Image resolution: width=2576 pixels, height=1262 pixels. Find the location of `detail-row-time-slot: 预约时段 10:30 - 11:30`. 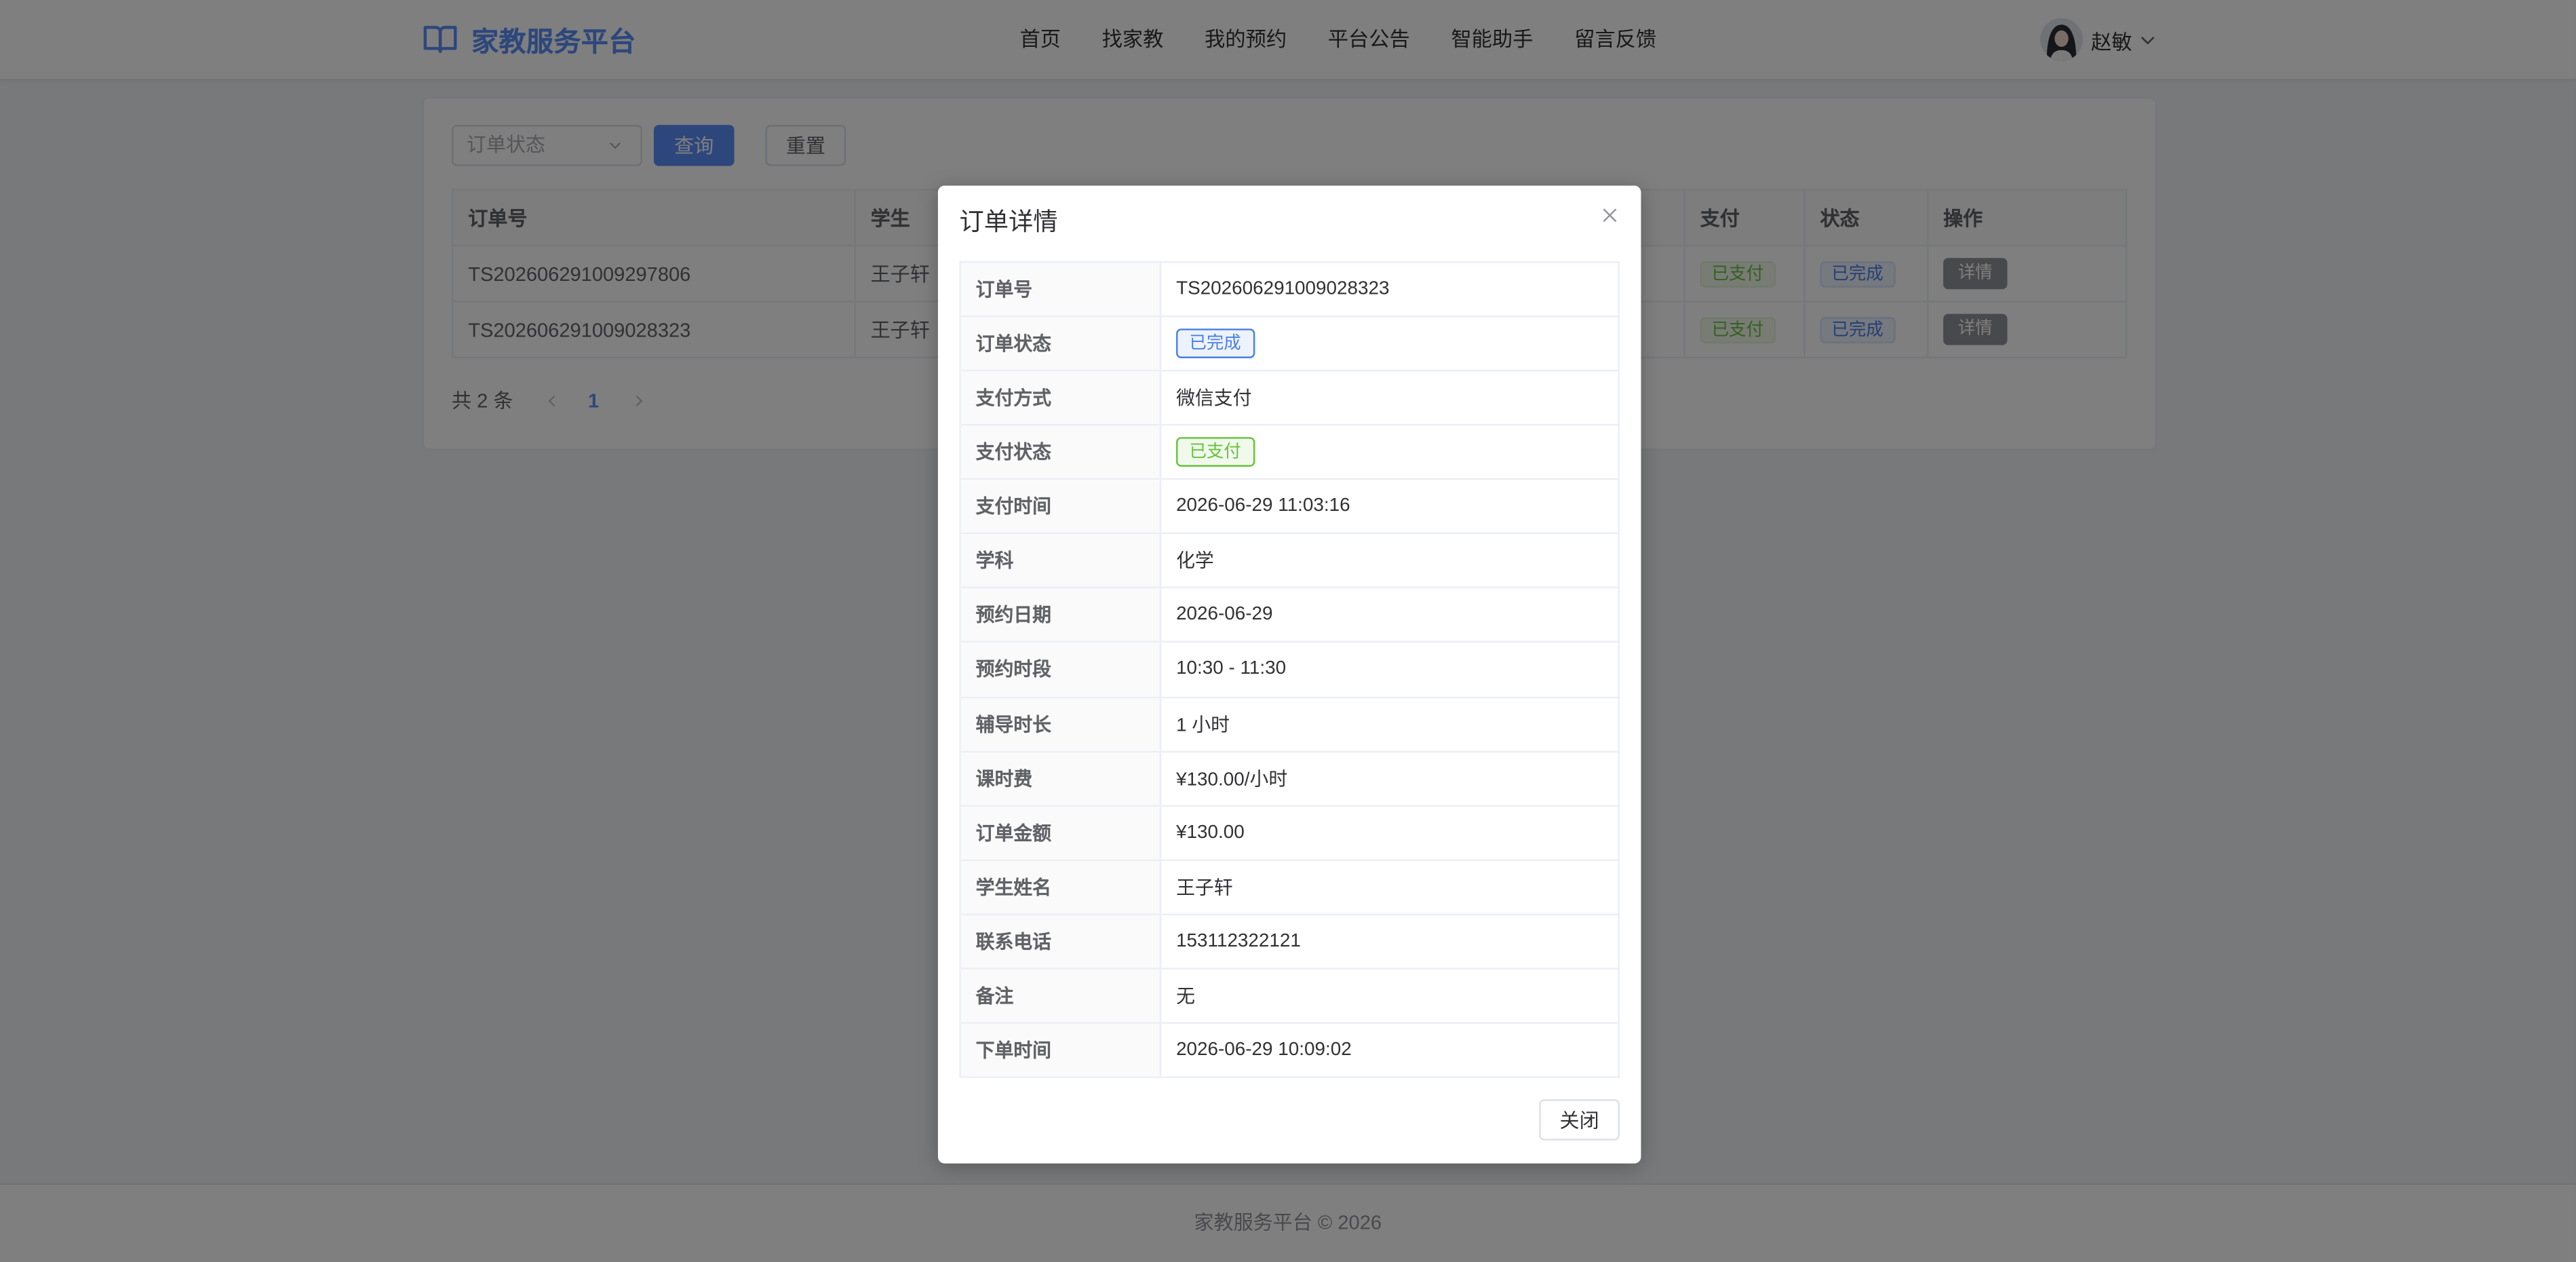

detail-row-time-slot: 预约时段 10:30 - 11:30 is located at coordinates (1289, 670).